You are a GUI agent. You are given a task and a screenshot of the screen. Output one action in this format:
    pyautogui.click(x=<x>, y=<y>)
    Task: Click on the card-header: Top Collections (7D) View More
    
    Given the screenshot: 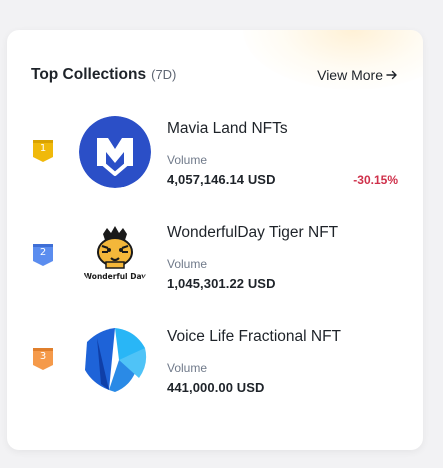 What is the action you would take?
    pyautogui.click(x=214, y=75)
    